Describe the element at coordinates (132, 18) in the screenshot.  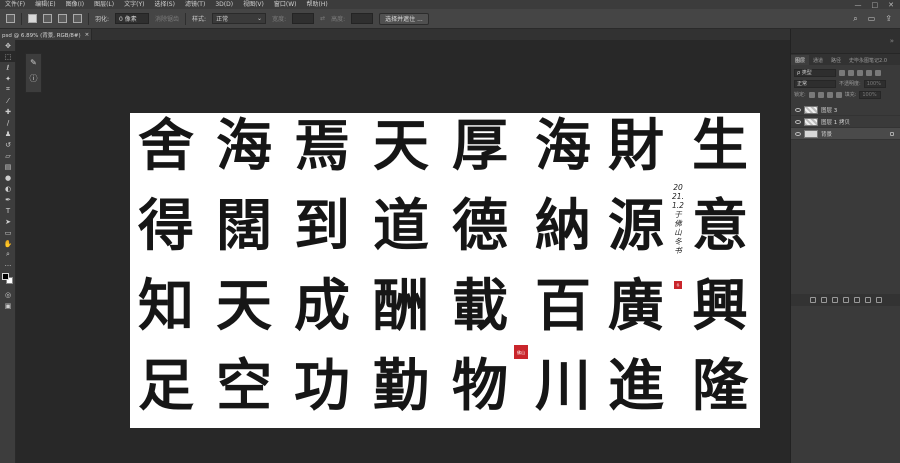
I see `feather-input: 0 像素` at that location.